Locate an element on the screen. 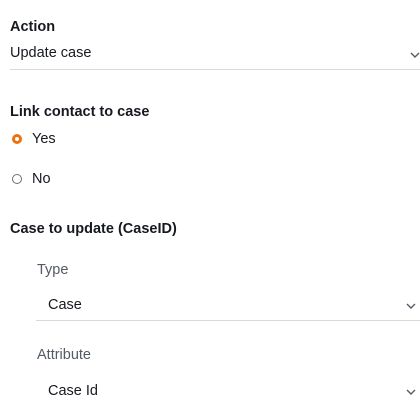  type-select-value: Case is located at coordinates (65, 305).